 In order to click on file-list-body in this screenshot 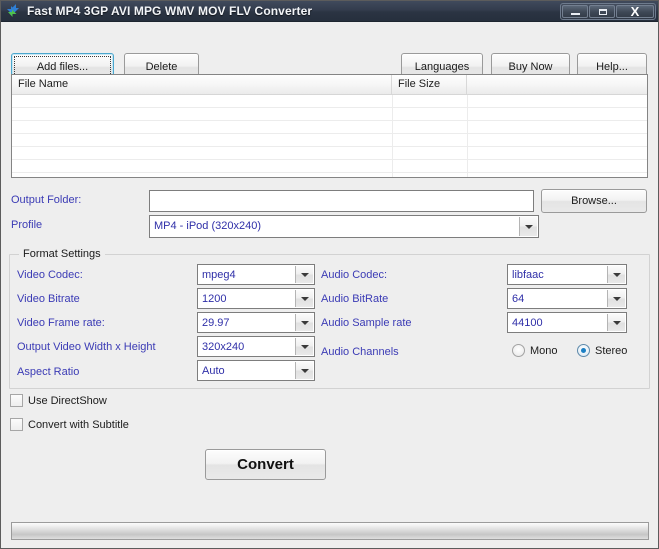, I will do `click(329, 136)`.